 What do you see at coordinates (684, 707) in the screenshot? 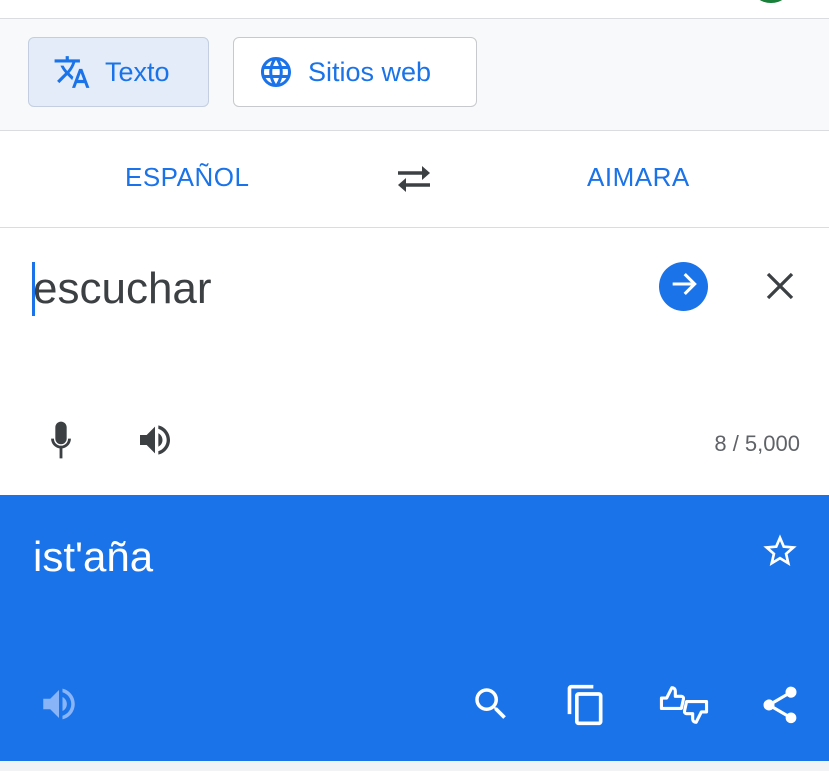
I see `feedback-thumbs-icon` at bounding box center [684, 707].